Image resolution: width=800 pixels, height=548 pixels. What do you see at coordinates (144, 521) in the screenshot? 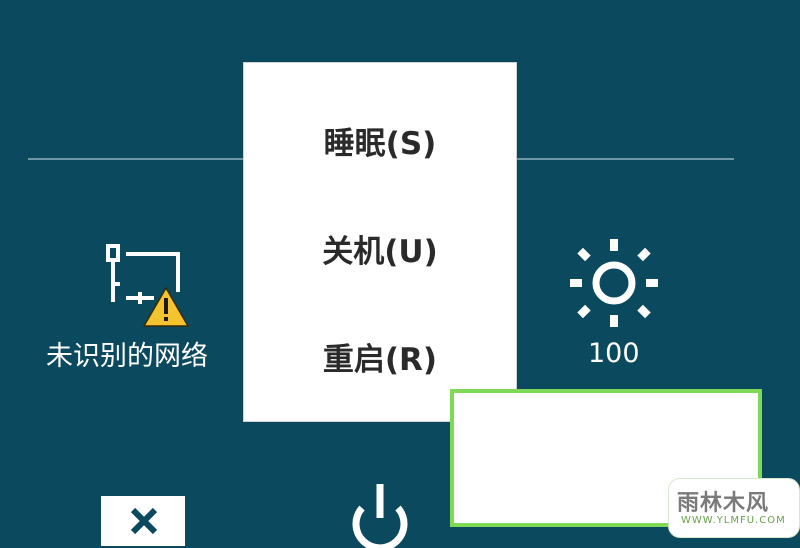
I see `close-icon` at bounding box center [144, 521].